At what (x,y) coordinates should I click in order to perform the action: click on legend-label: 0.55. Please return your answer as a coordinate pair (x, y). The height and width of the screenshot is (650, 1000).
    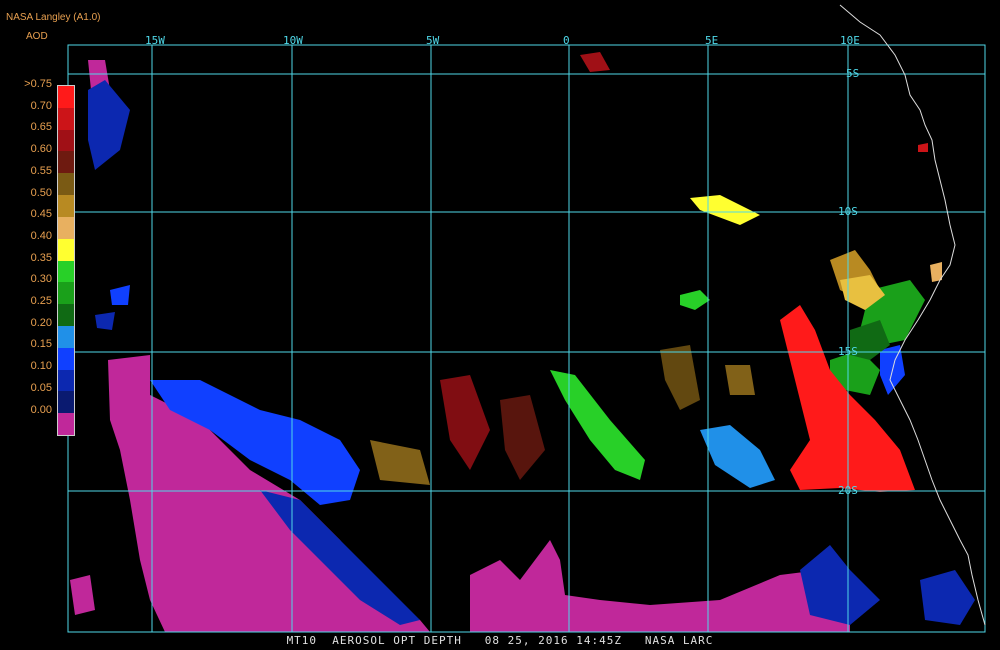
    Looking at the image, I should click on (41, 170).